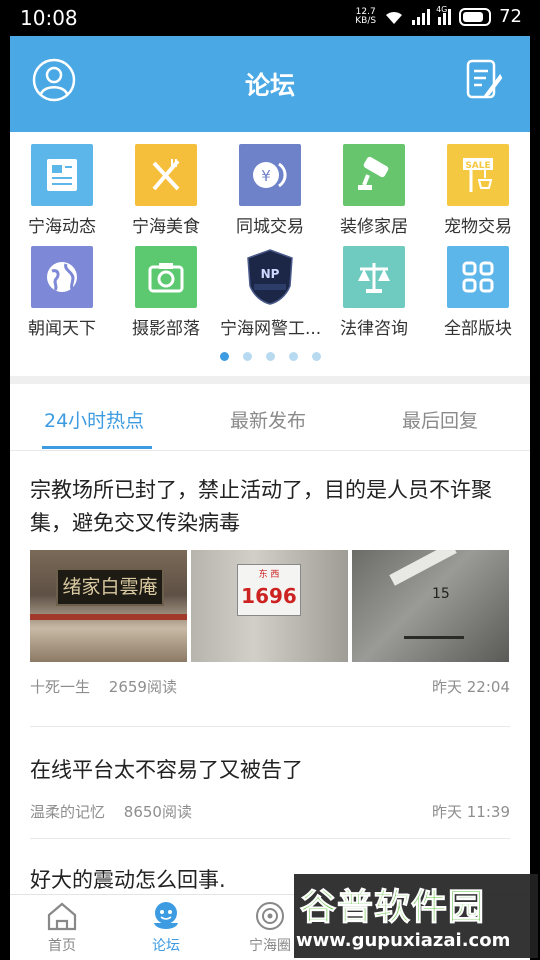  I want to click on signal-icon, so click(421, 16).